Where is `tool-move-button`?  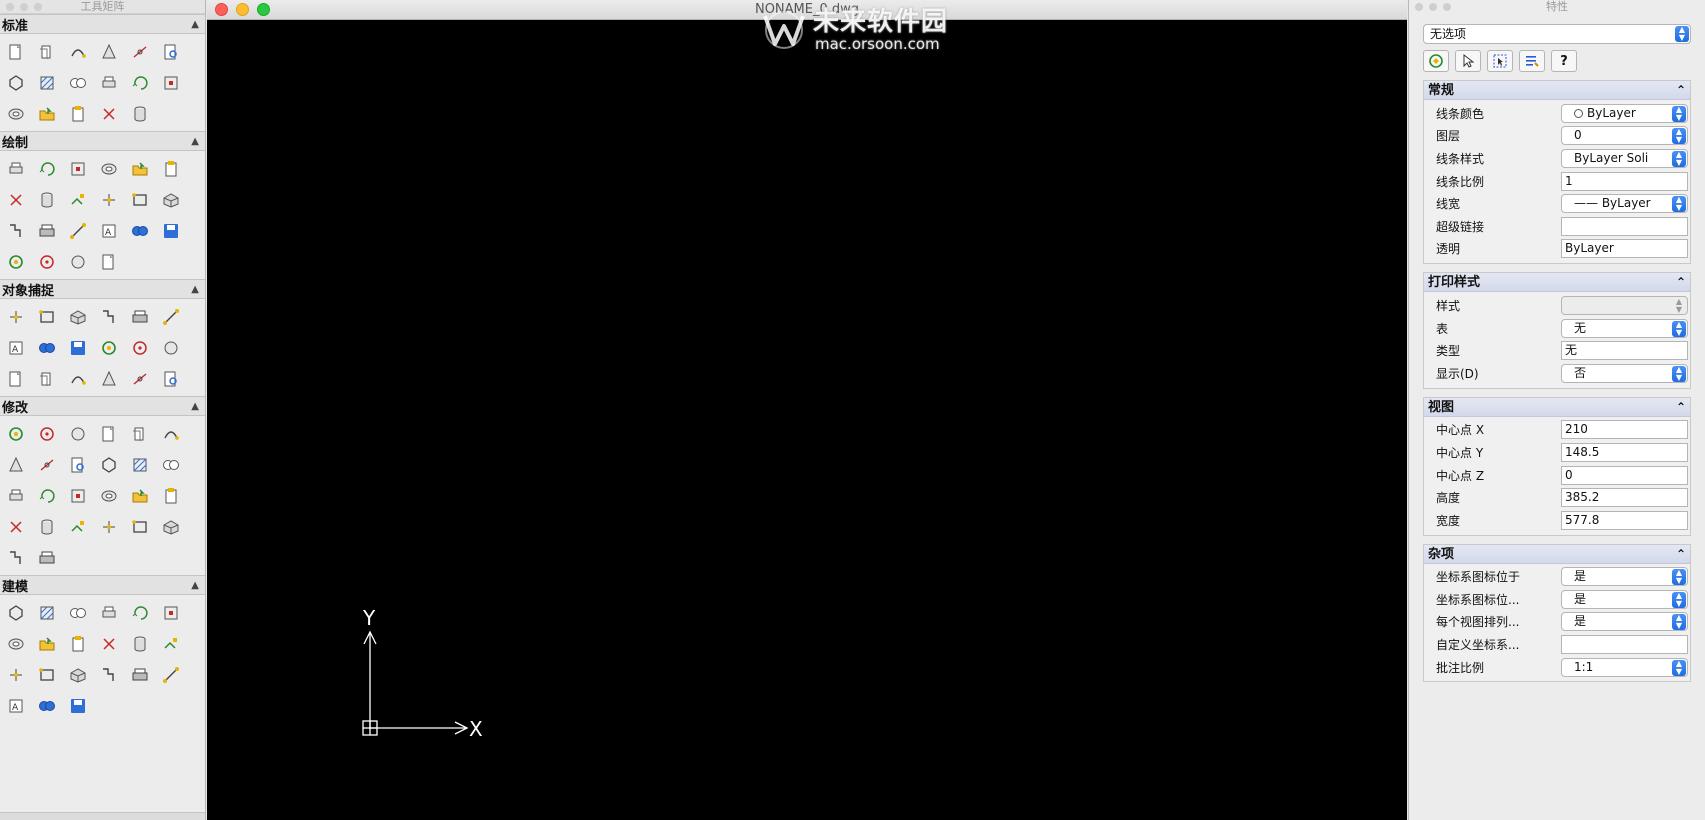 tool-move-button is located at coordinates (77, 433).